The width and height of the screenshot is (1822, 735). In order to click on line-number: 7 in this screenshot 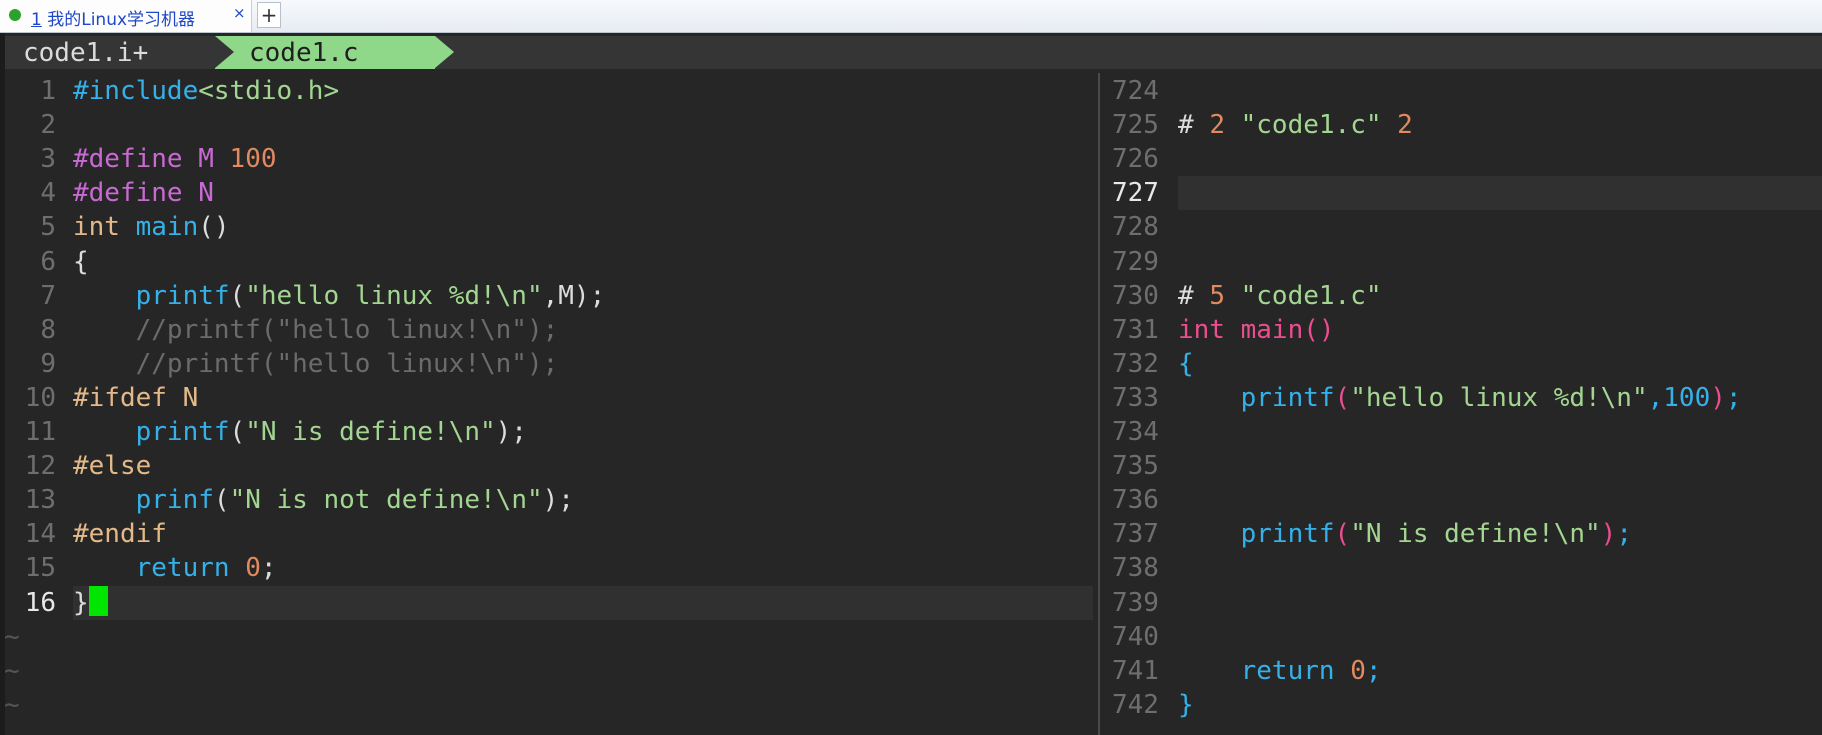, I will do `click(48, 295)`.